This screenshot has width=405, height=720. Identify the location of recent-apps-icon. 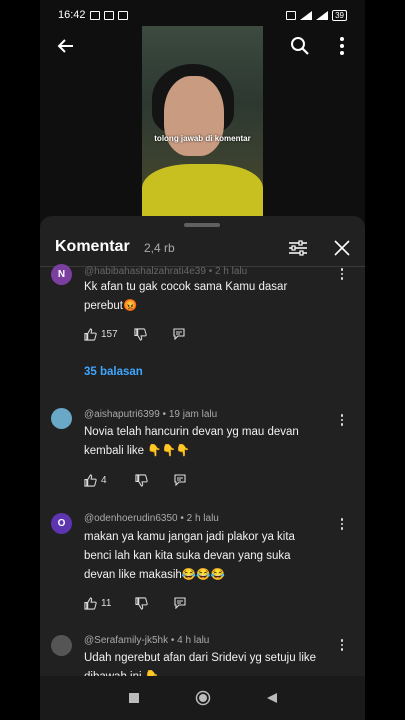
(134, 698).